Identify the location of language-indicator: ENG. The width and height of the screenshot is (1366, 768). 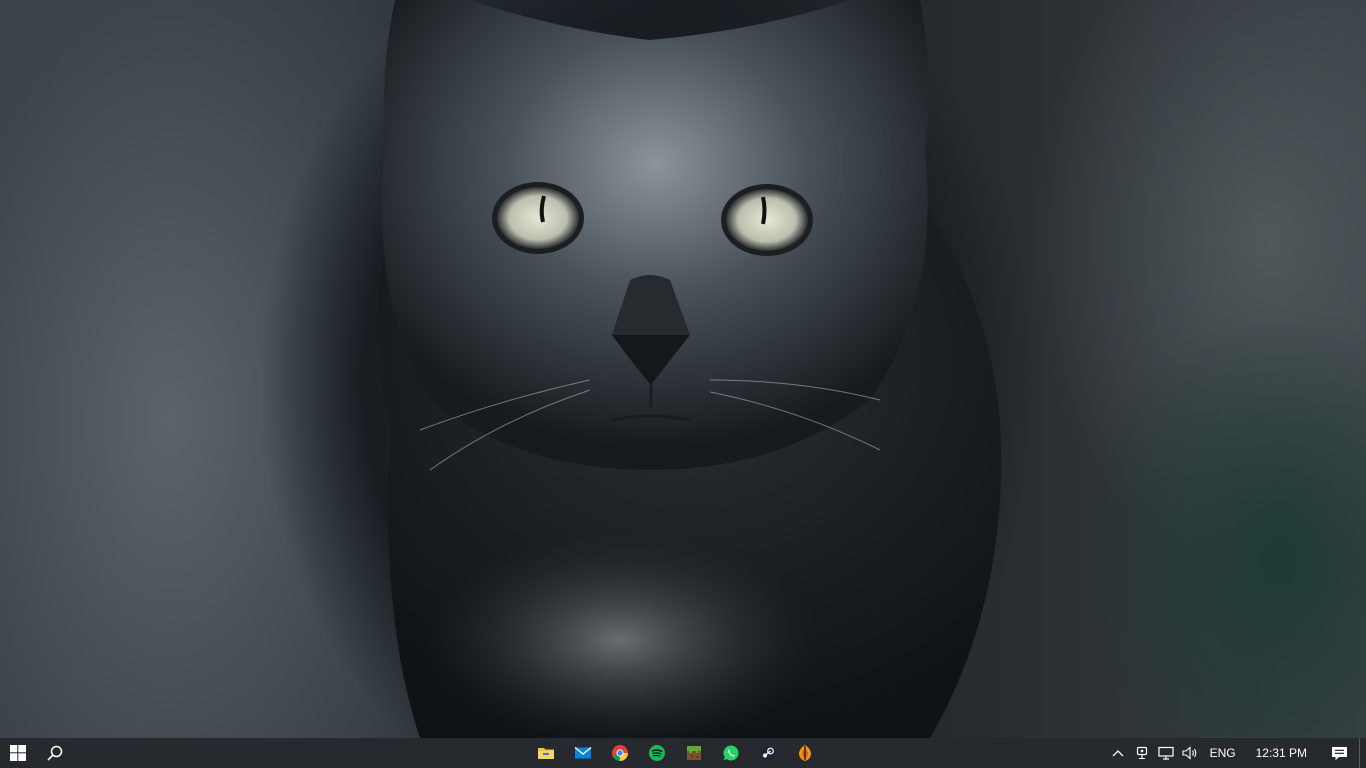
(1223, 753).